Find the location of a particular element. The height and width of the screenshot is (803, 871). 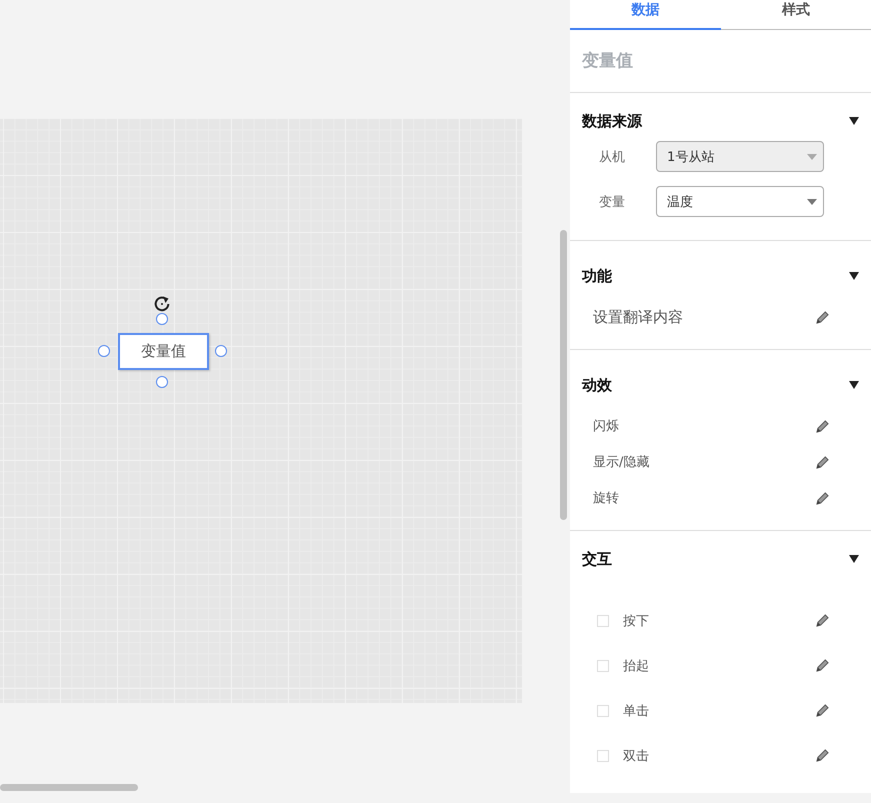

section-title: 数据来源 is located at coordinates (612, 121).